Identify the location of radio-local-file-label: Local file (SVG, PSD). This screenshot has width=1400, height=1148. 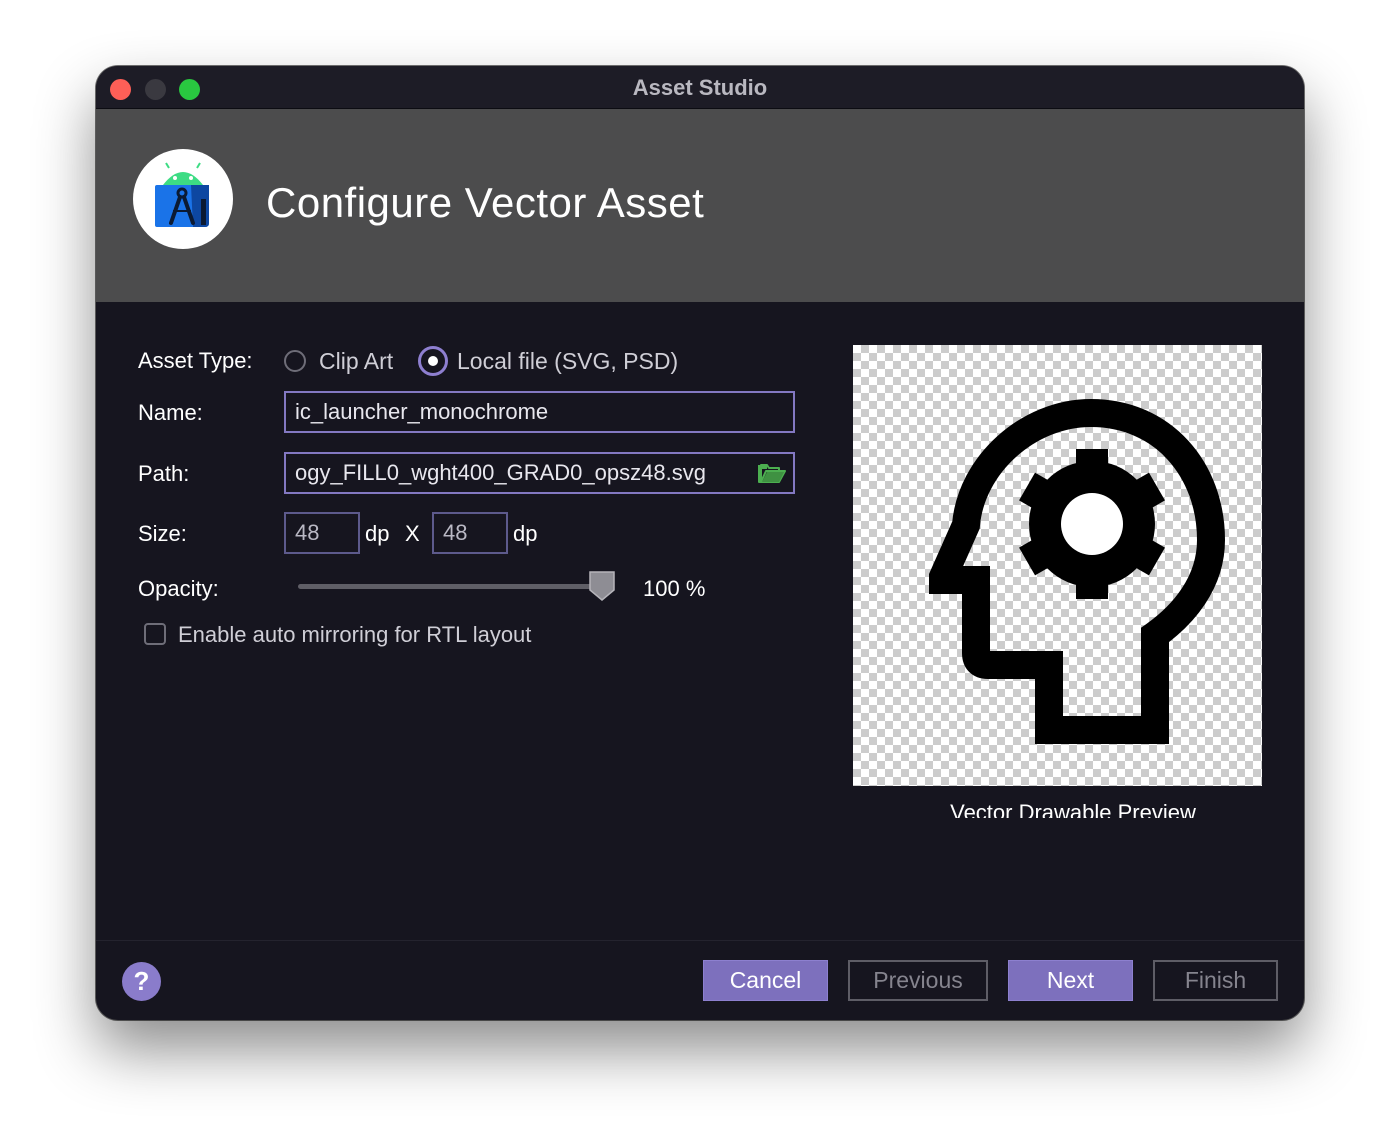
(567, 361).